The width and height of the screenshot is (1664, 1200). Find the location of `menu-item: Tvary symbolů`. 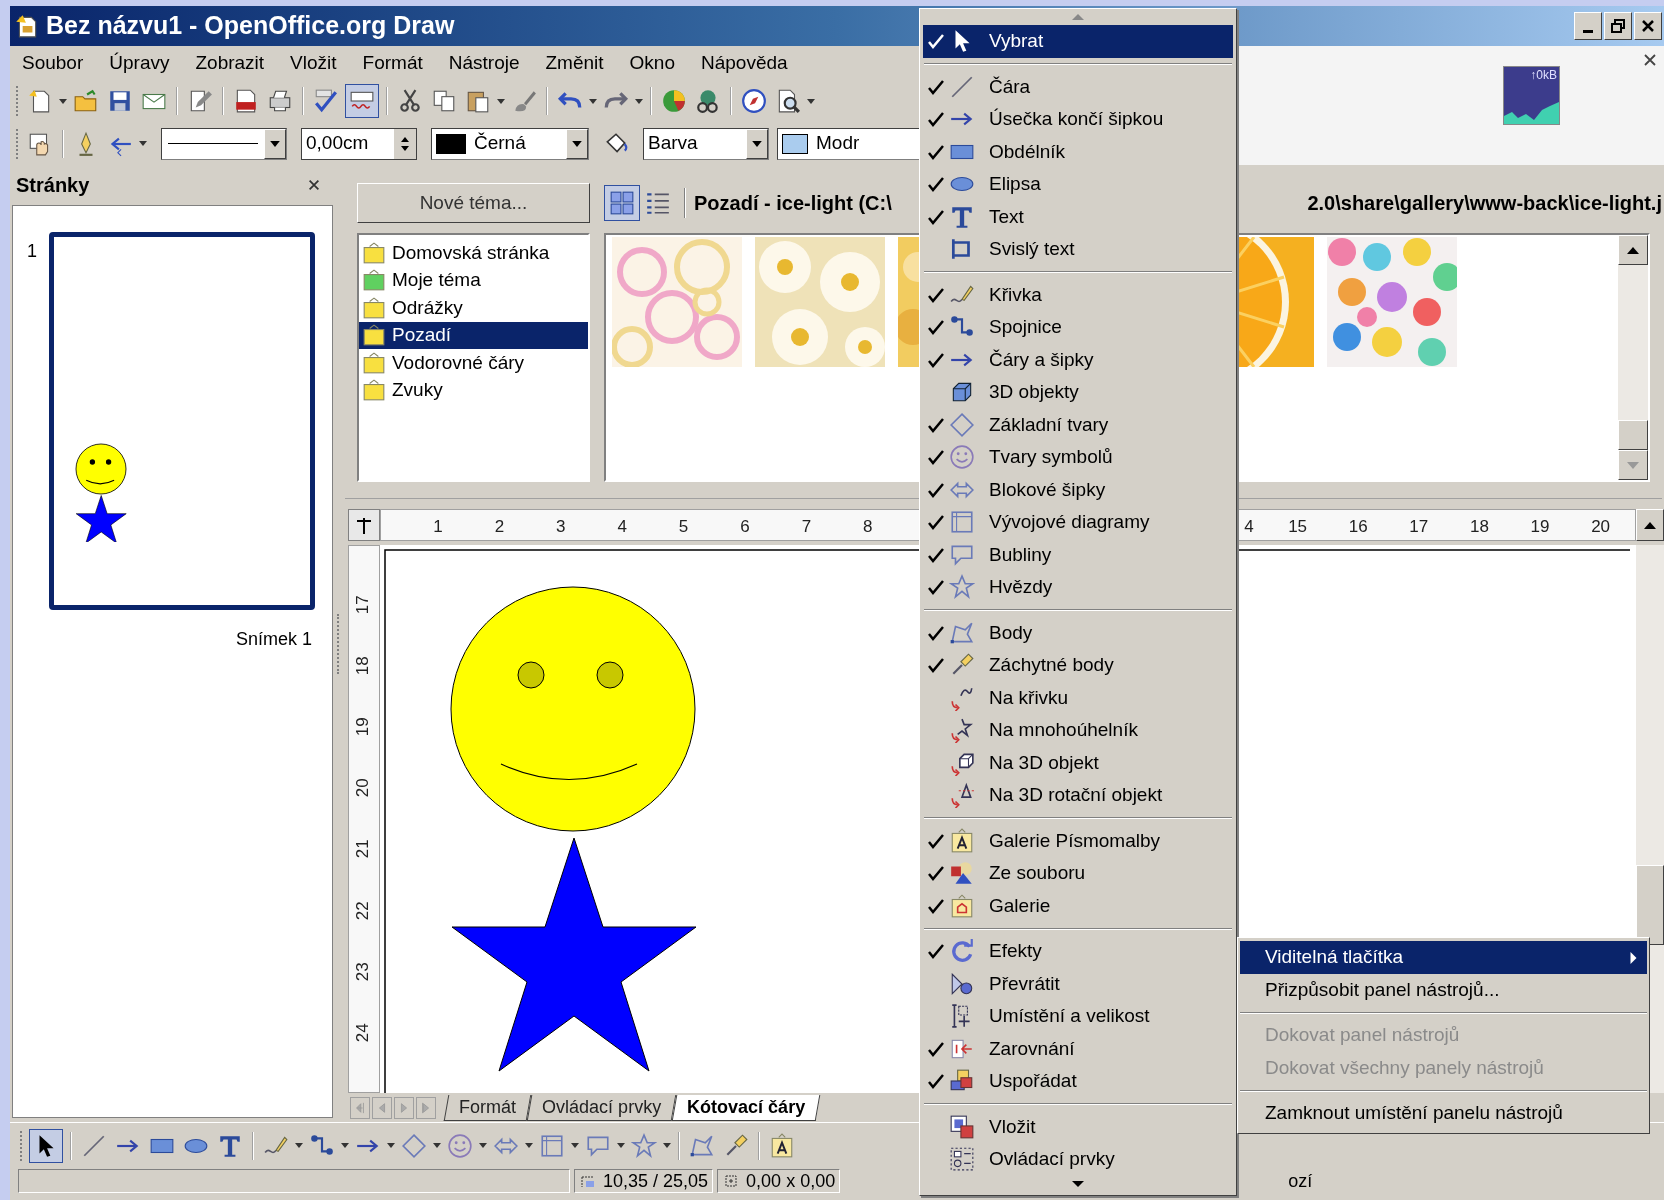

menu-item: Tvary symbolů is located at coordinates (1078, 457).